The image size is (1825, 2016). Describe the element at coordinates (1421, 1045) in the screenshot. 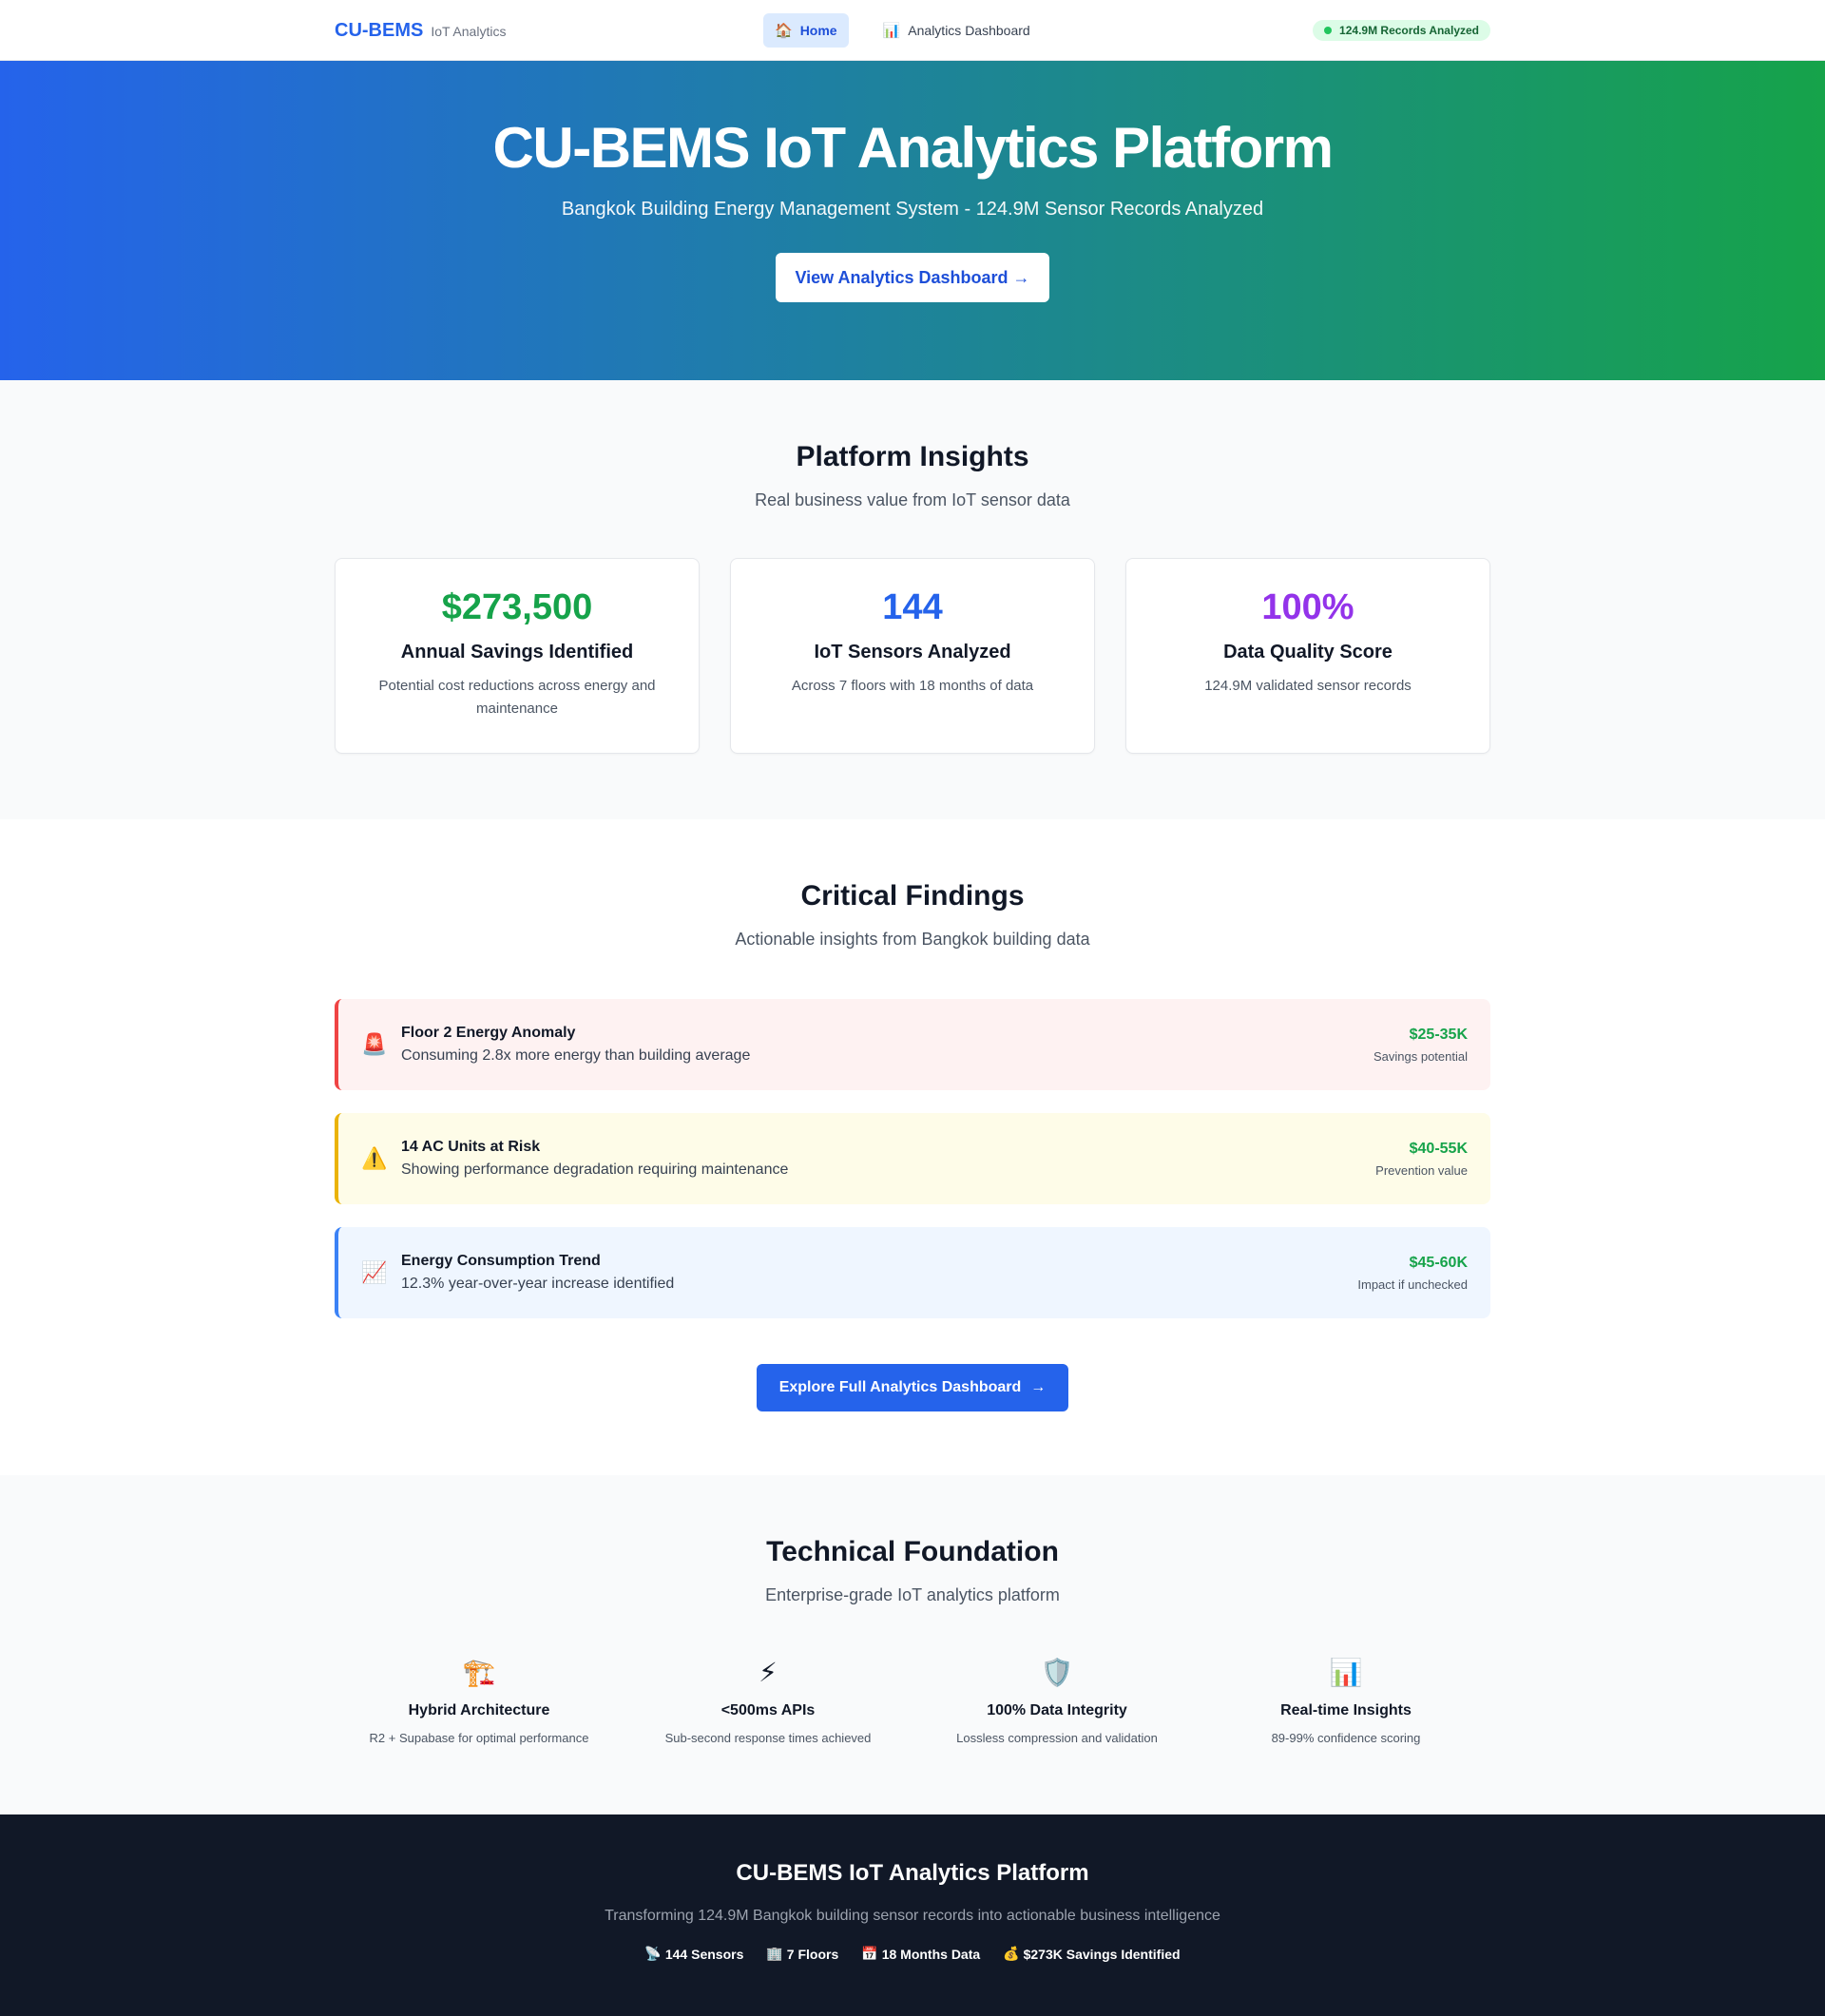

I see `finding-impact: $25-35K Savings potential` at that location.